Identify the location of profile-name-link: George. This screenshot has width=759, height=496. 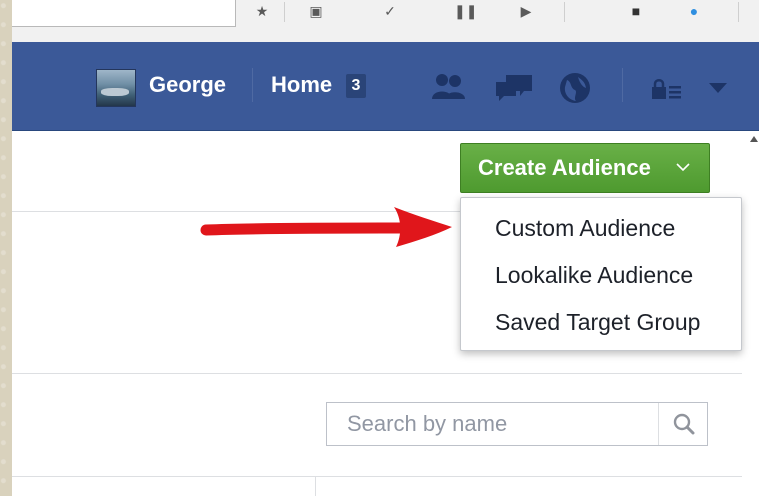
(187, 85).